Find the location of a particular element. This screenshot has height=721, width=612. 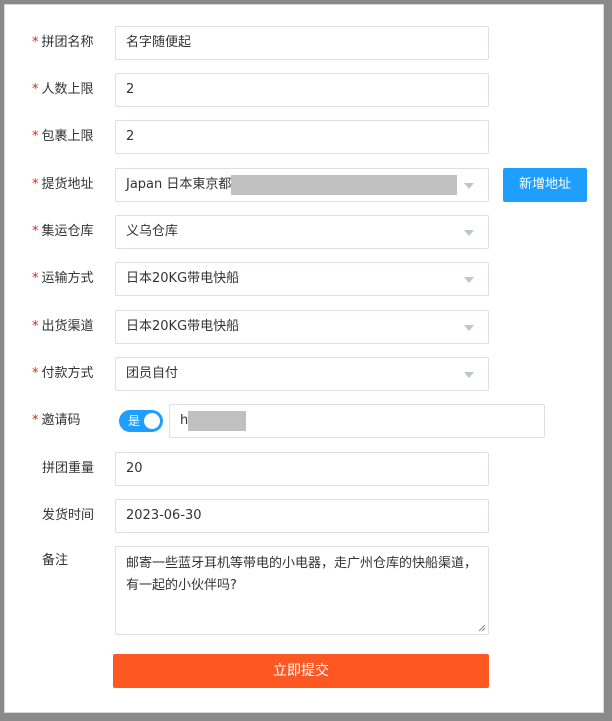

group-weight-label: 拼团重量 is located at coordinates (68, 468).